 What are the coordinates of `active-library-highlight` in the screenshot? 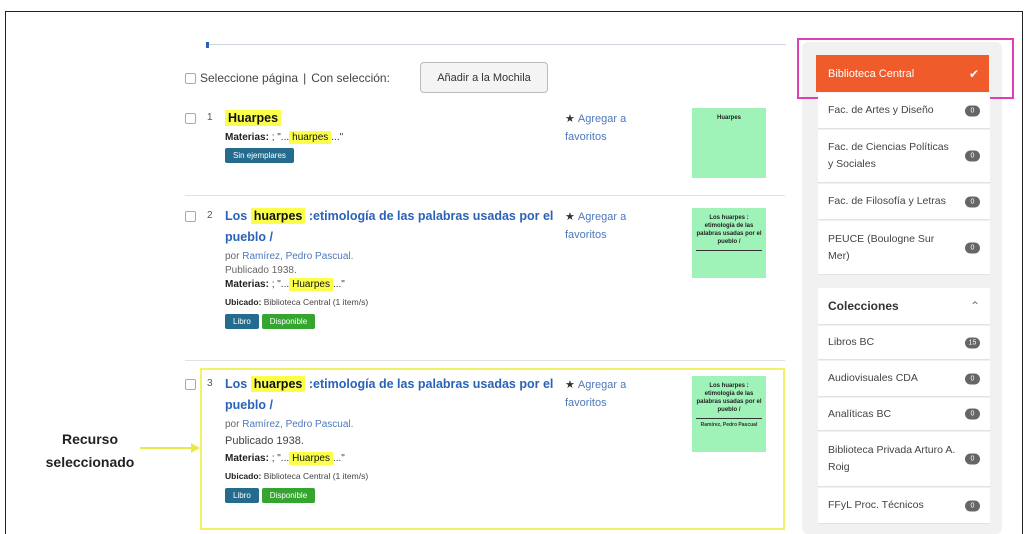 It's located at (905, 68).